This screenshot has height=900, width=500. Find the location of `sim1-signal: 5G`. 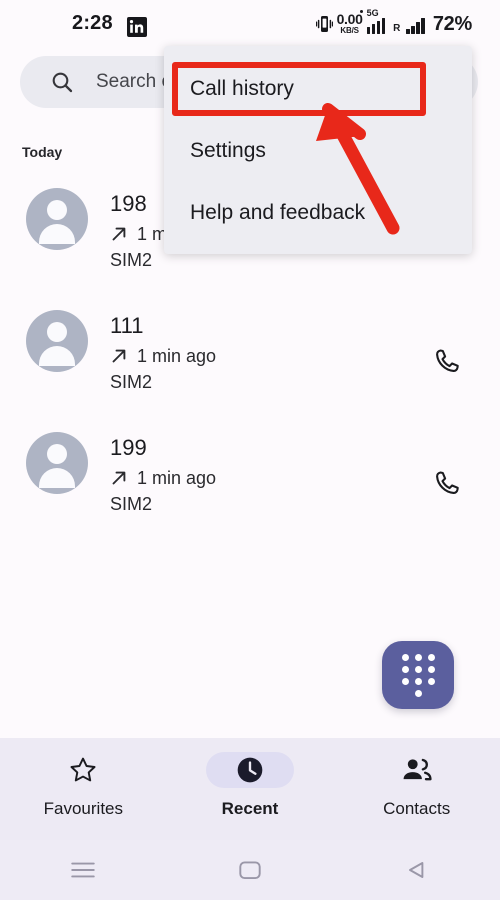

sim1-signal: 5G is located at coordinates (372, 21).